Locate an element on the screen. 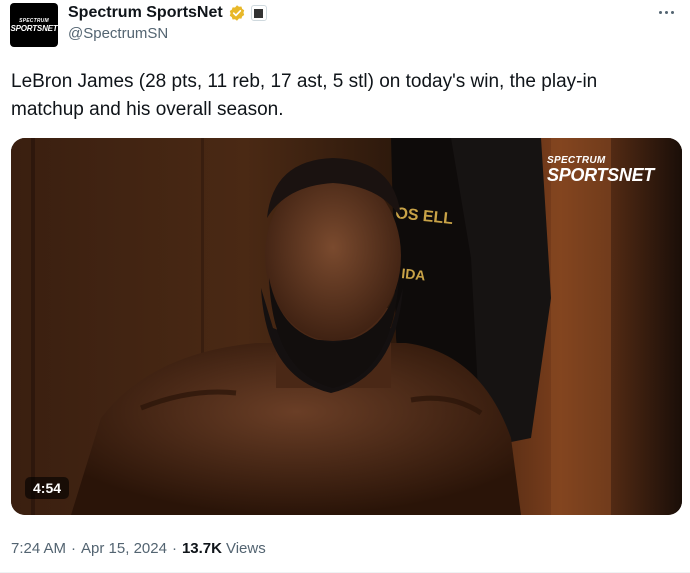 The width and height of the screenshot is (690, 573). verified-badge-icon is located at coordinates (237, 13).